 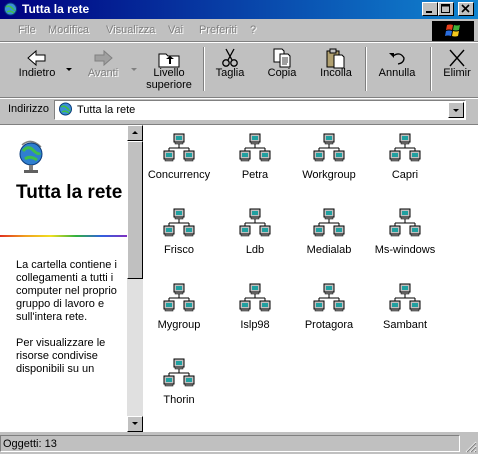 I want to click on windows-logo, so click(x=453, y=31).